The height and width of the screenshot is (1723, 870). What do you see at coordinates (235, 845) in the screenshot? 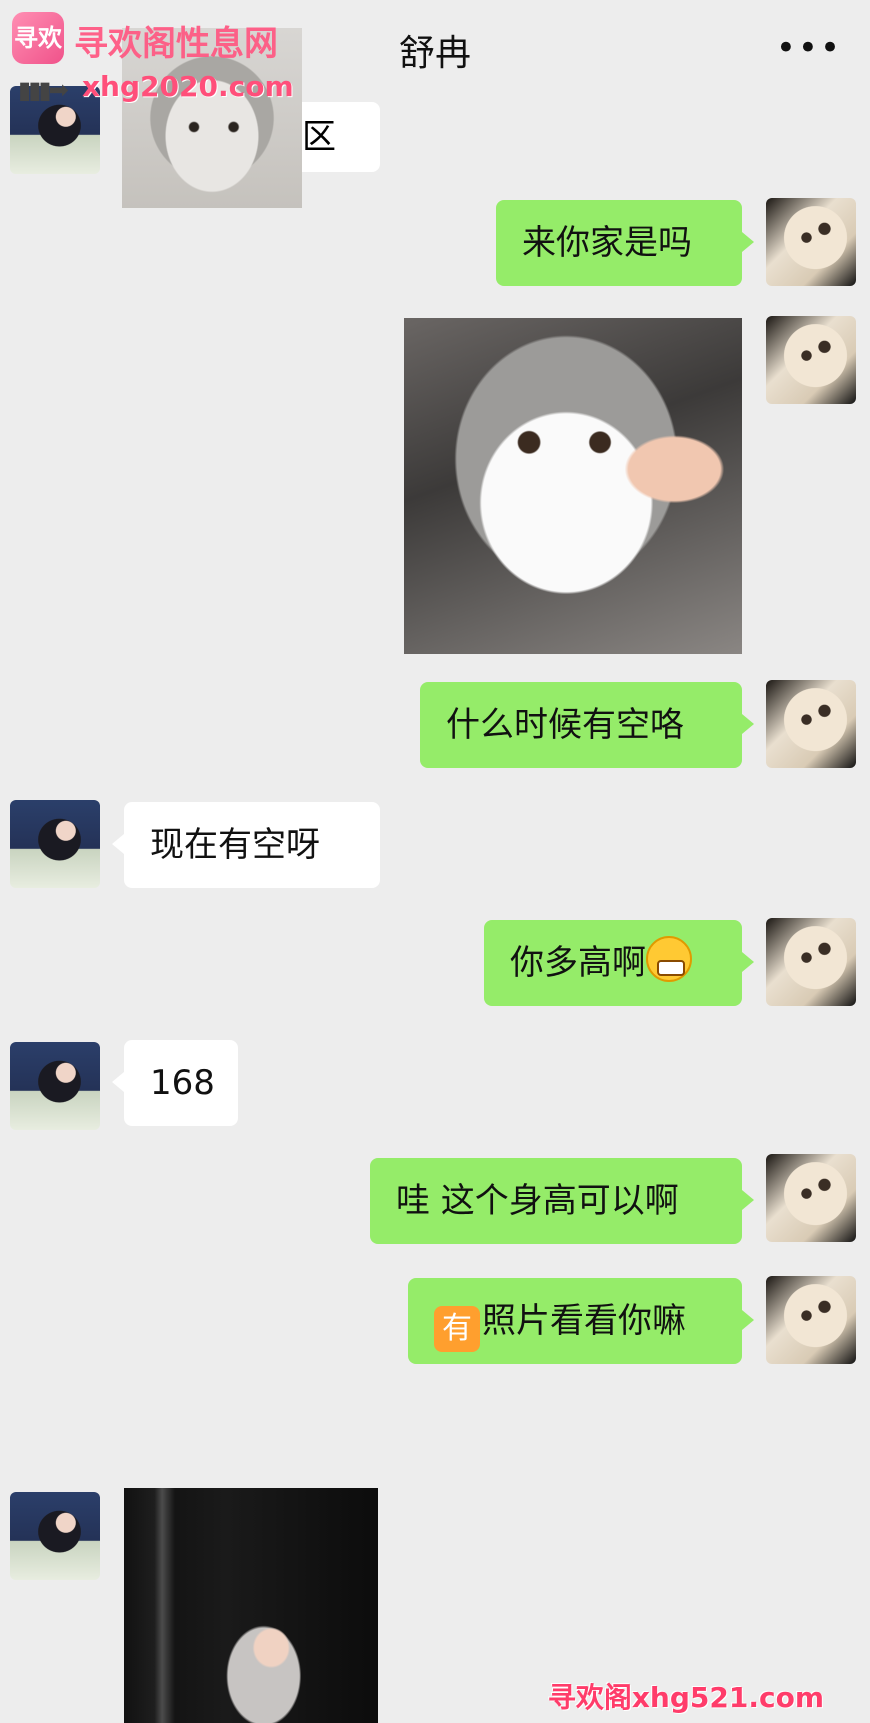
I see `message-text: 现在有空呀` at bounding box center [235, 845].